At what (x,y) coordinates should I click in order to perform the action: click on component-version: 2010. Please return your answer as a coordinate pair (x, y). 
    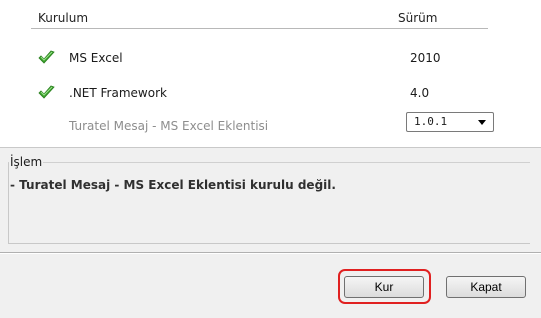
    Looking at the image, I should click on (425, 58).